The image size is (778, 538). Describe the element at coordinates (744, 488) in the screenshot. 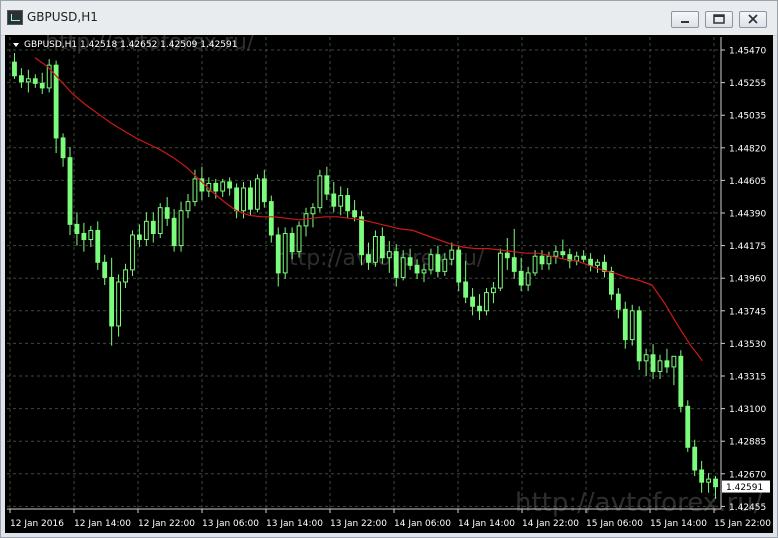

I see `current-price-label: 1.42591` at that location.